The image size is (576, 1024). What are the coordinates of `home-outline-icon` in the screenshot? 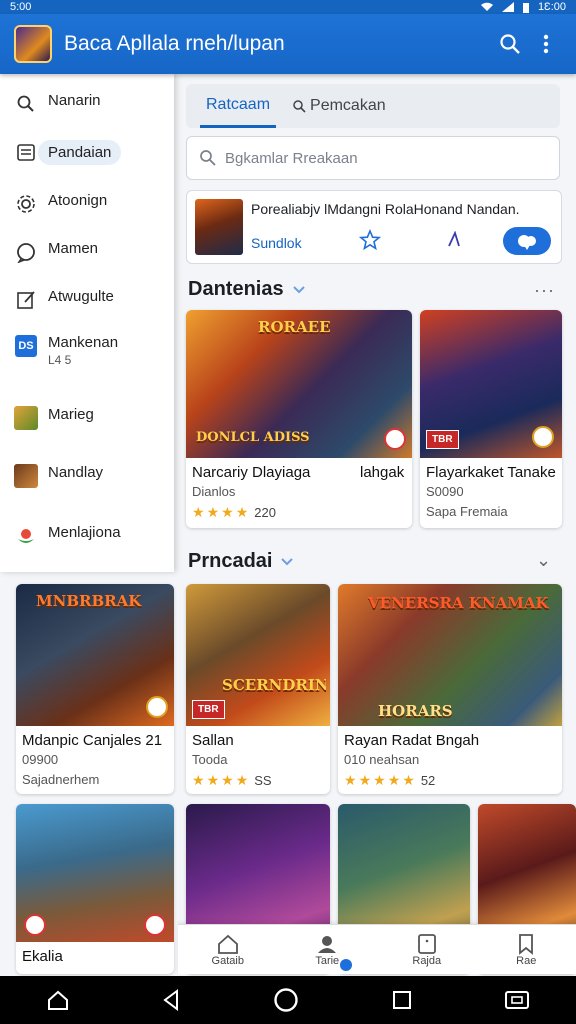 It's located at (58, 1000).